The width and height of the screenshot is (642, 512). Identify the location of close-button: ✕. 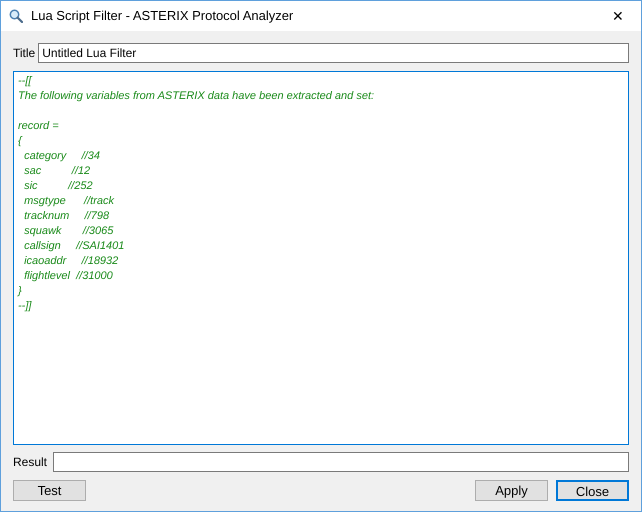
(618, 16).